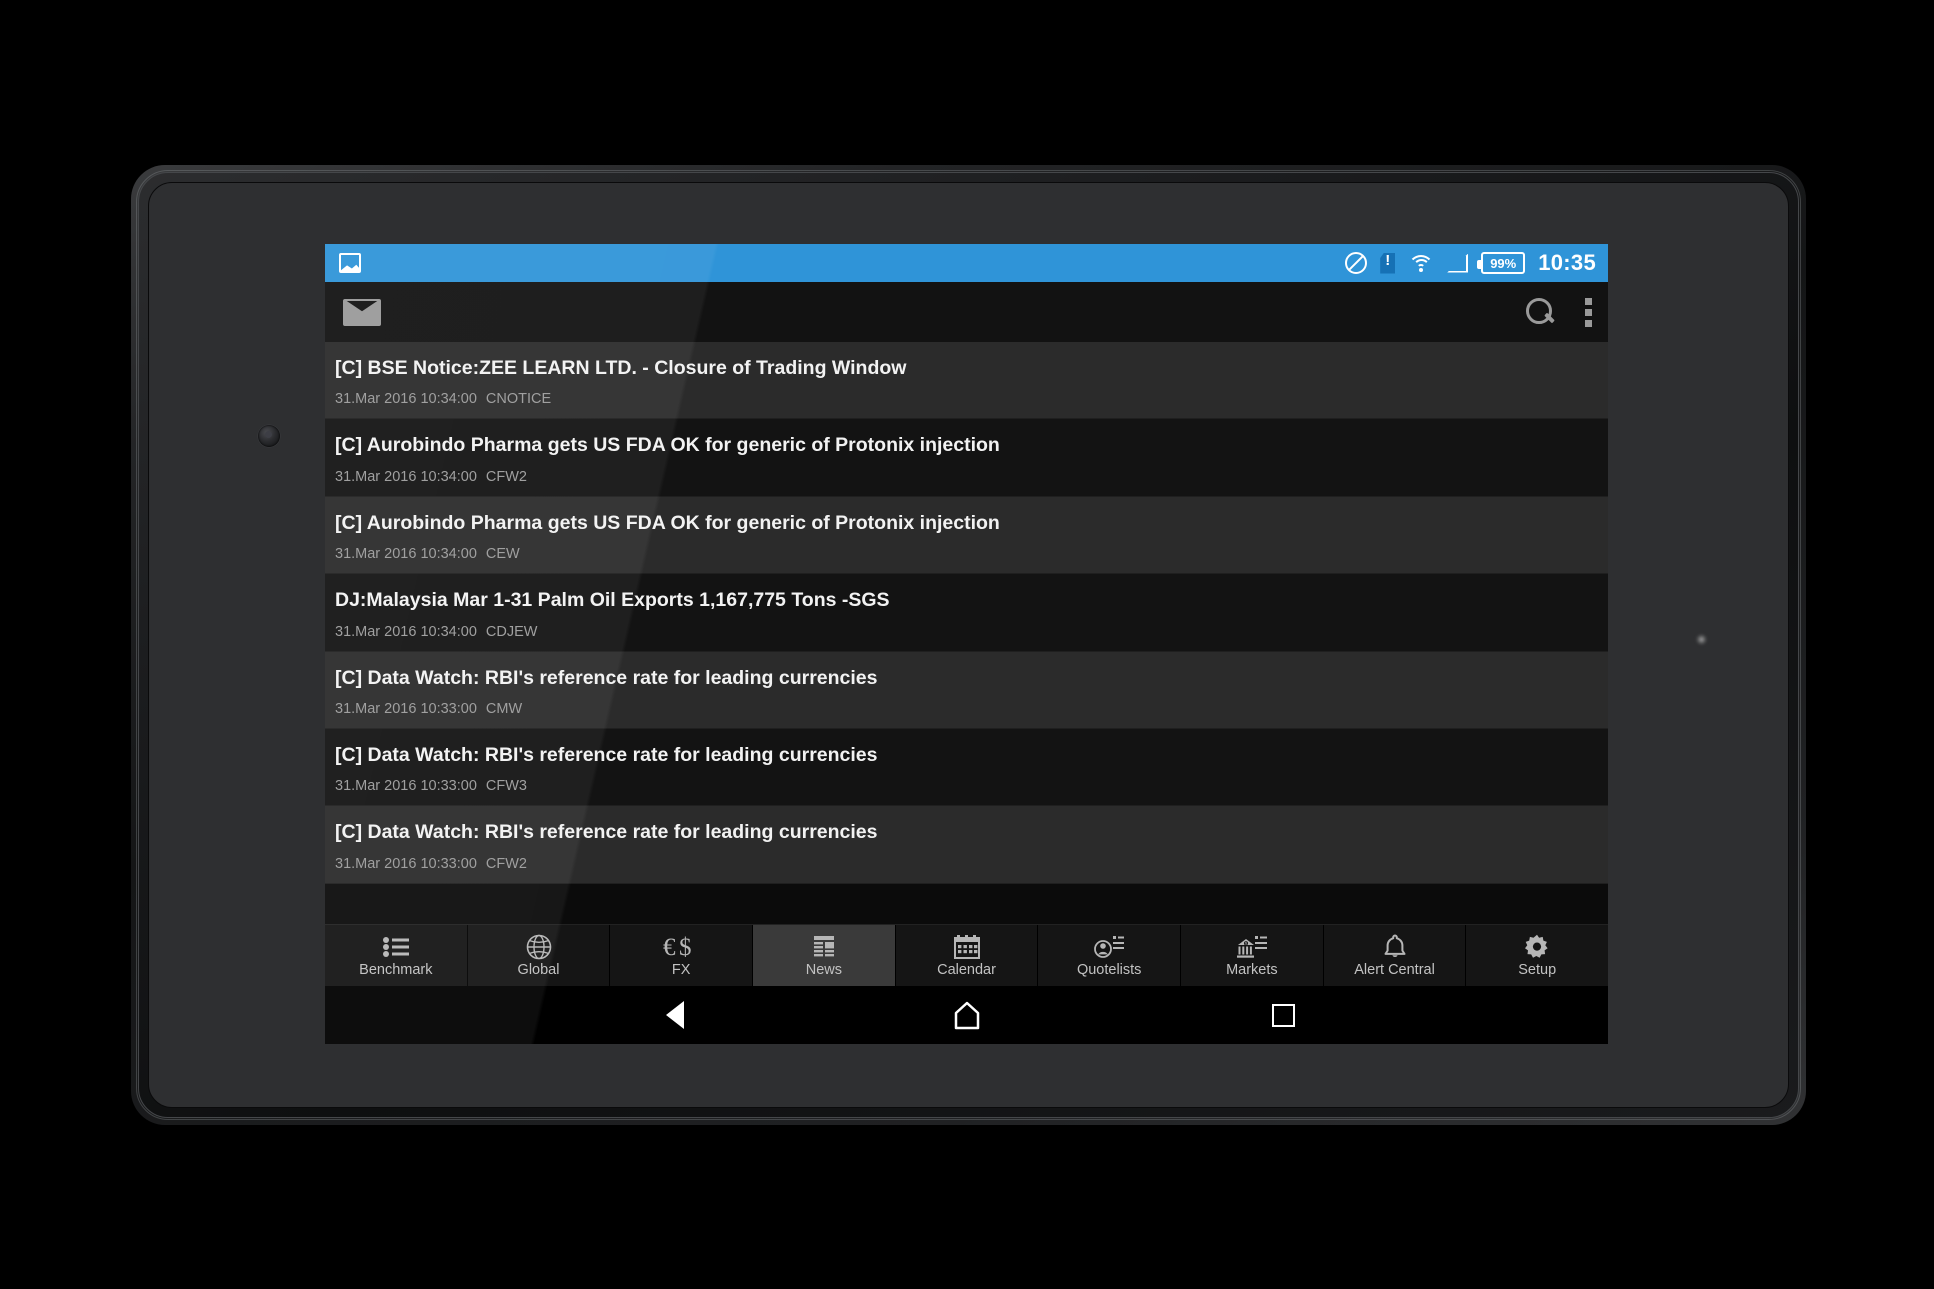  Describe the element at coordinates (966, 709) in the screenshot. I see `news-meta: 31.Mar 2016 10:33:00 CMW` at that location.